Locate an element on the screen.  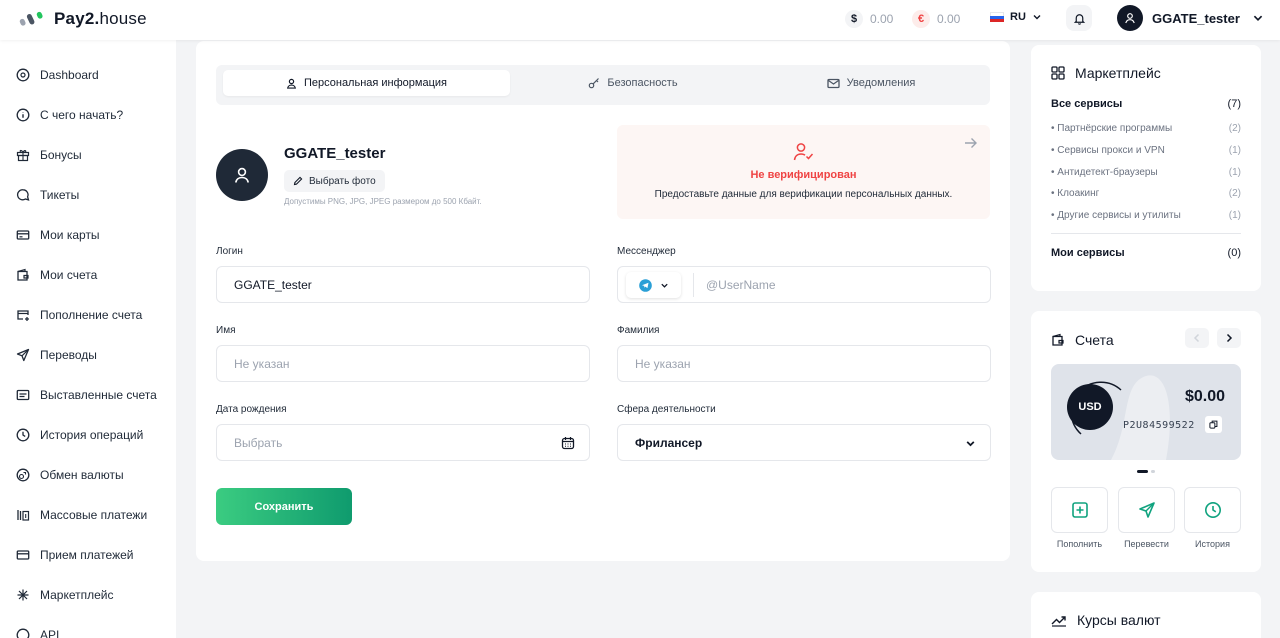
history-button is located at coordinates (1212, 510).